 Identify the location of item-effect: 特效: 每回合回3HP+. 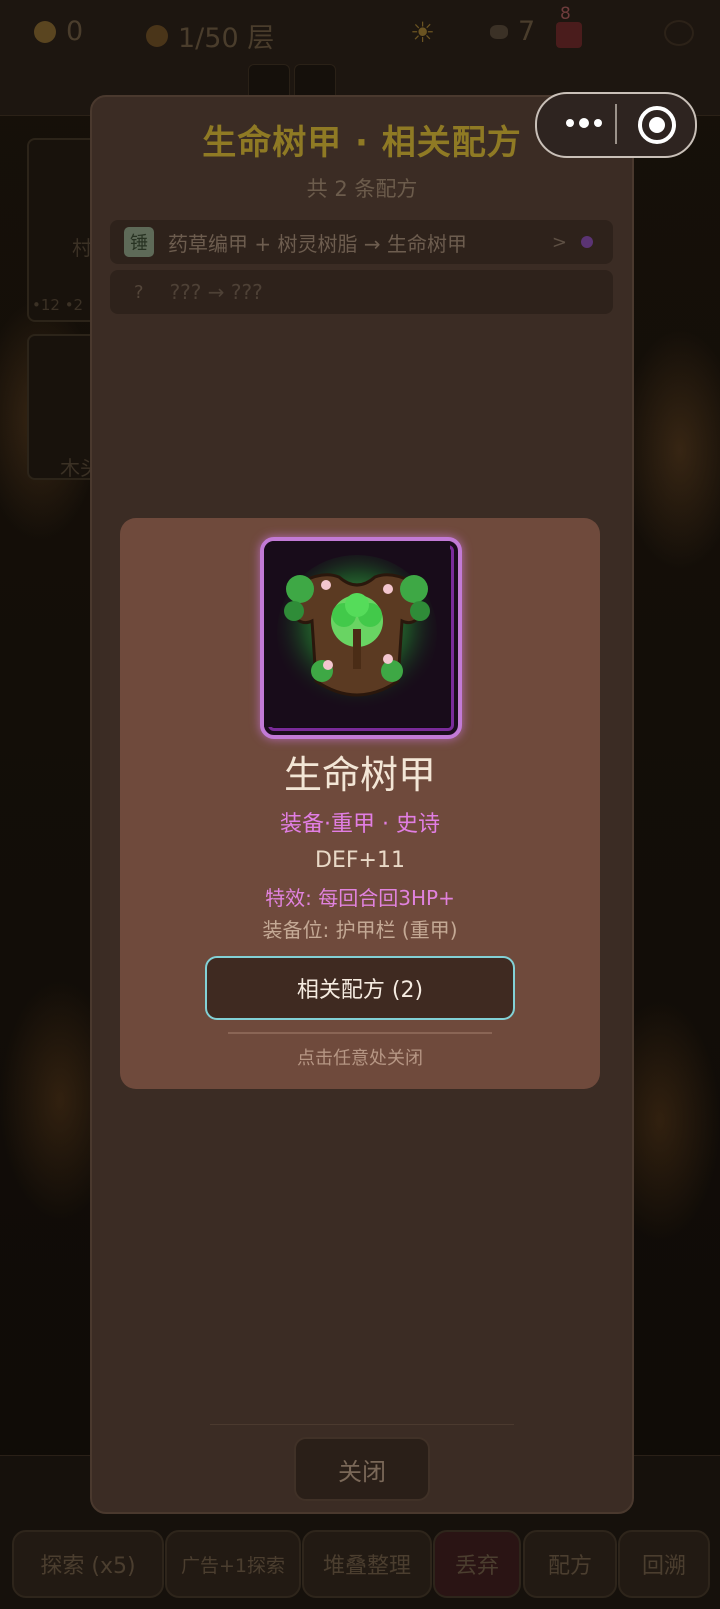
(360, 898).